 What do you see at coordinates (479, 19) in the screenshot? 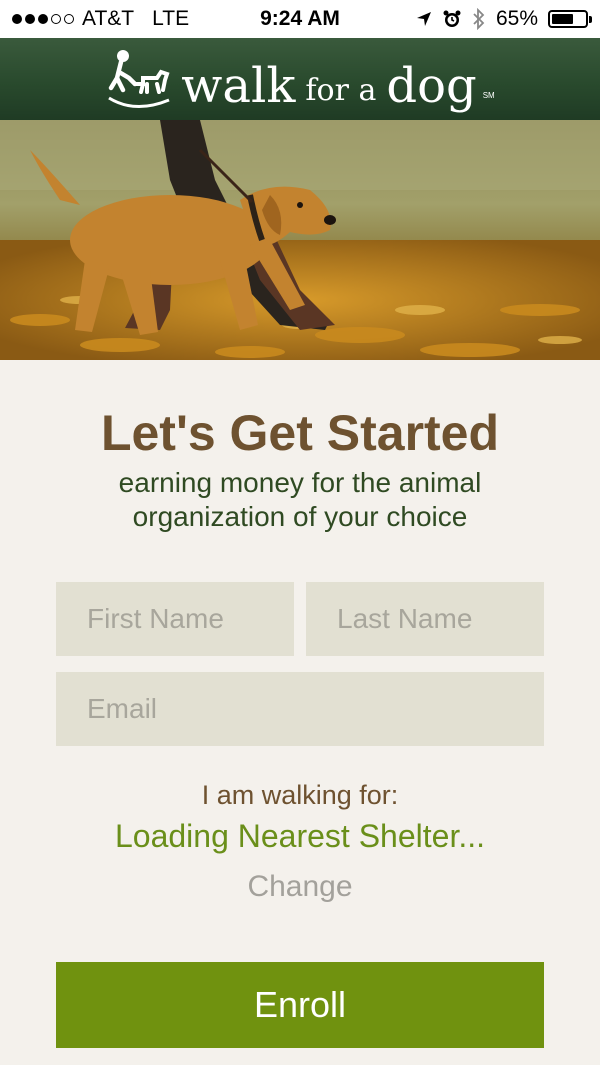
I see `bluetooth-icon` at bounding box center [479, 19].